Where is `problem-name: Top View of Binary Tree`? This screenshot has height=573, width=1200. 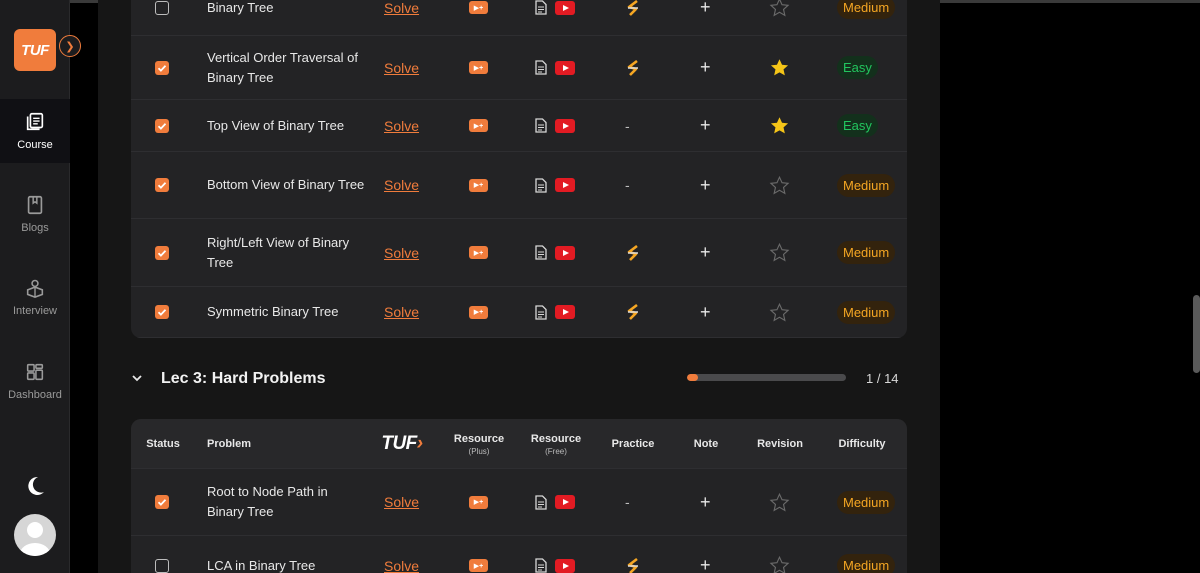
problem-name: Top View of Binary Tree is located at coordinates (276, 125).